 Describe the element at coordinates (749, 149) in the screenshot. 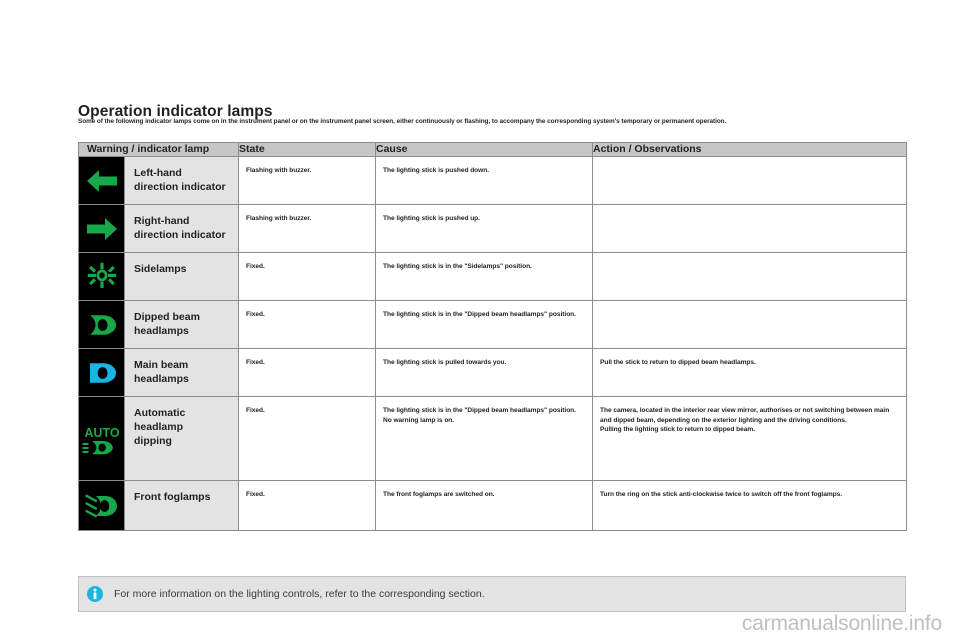

I see `column-header-action: Action / Observations` at that location.